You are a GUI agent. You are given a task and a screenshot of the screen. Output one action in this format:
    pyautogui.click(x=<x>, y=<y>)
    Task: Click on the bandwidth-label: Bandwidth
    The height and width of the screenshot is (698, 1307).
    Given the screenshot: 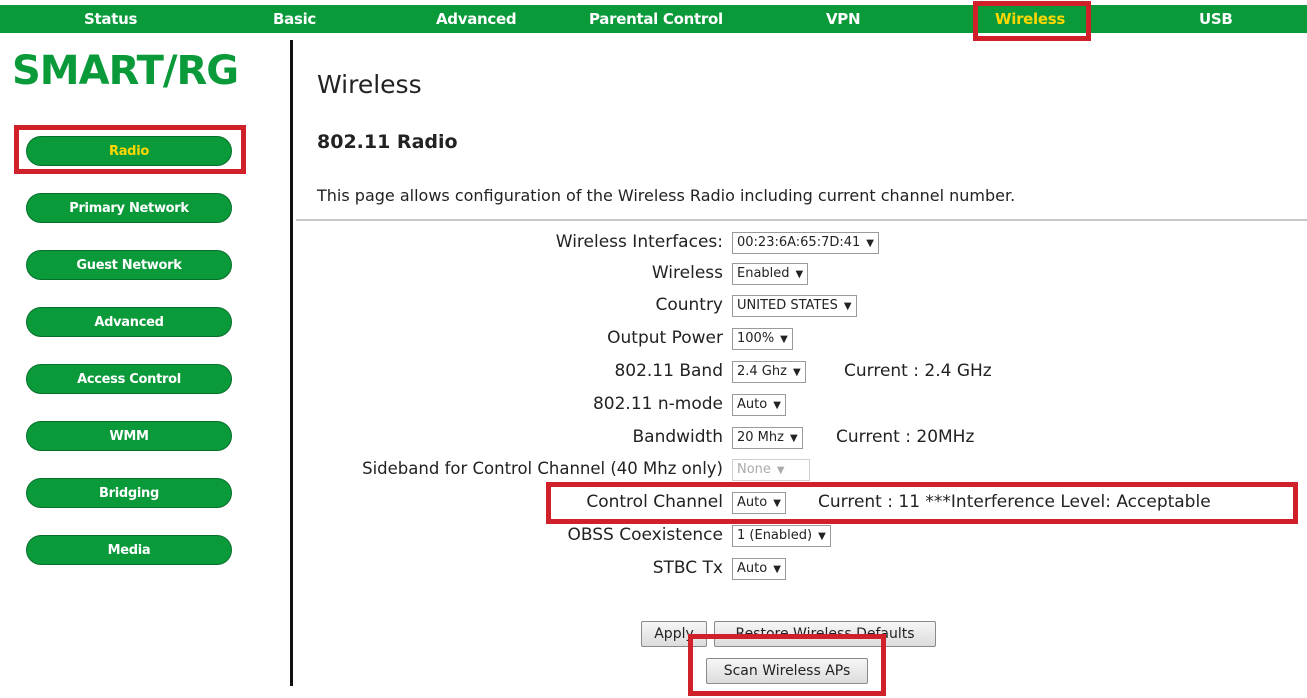 What is the action you would take?
    pyautogui.click(x=677, y=437)
    